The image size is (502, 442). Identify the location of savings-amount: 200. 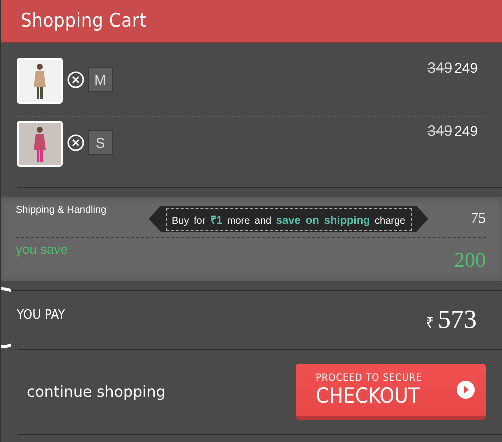
(470, 260).